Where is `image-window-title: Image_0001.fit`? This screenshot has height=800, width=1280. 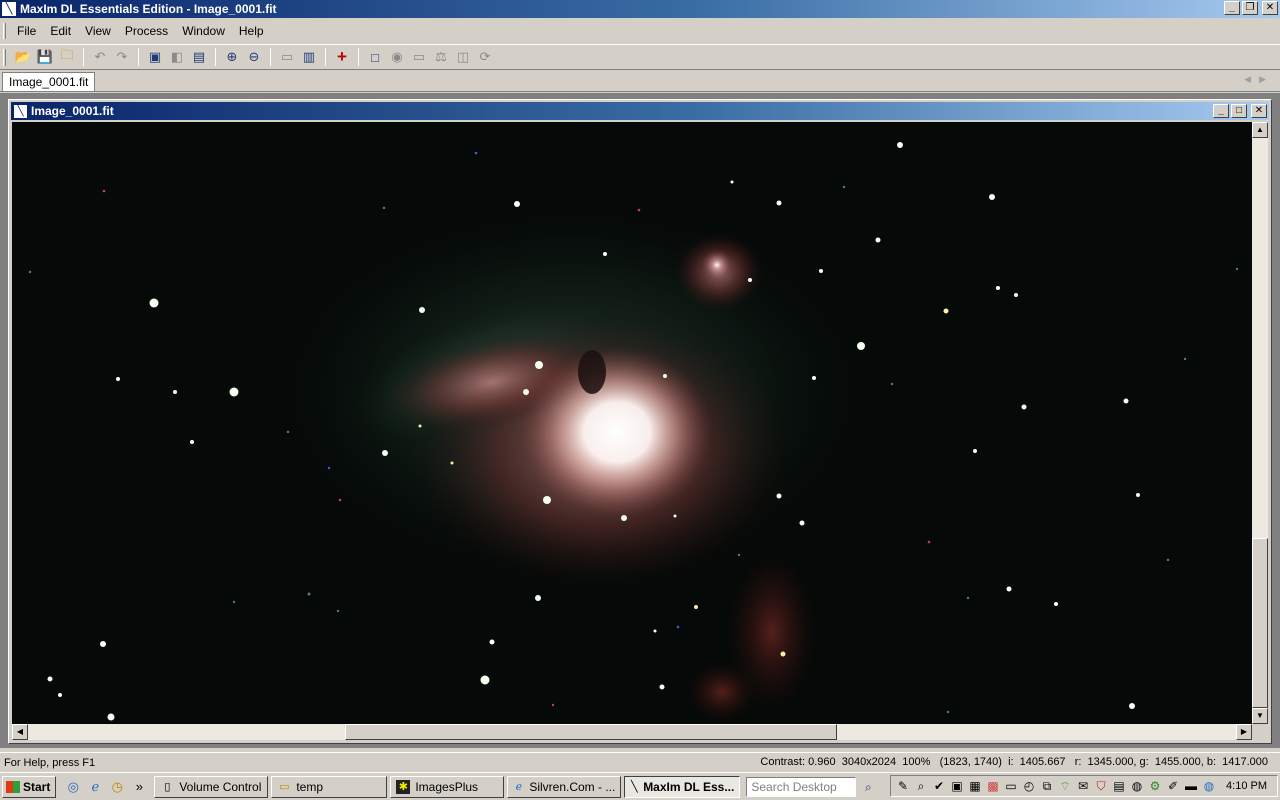 image-window-title: Image_0001.fit is located at coordinates (72, 111).